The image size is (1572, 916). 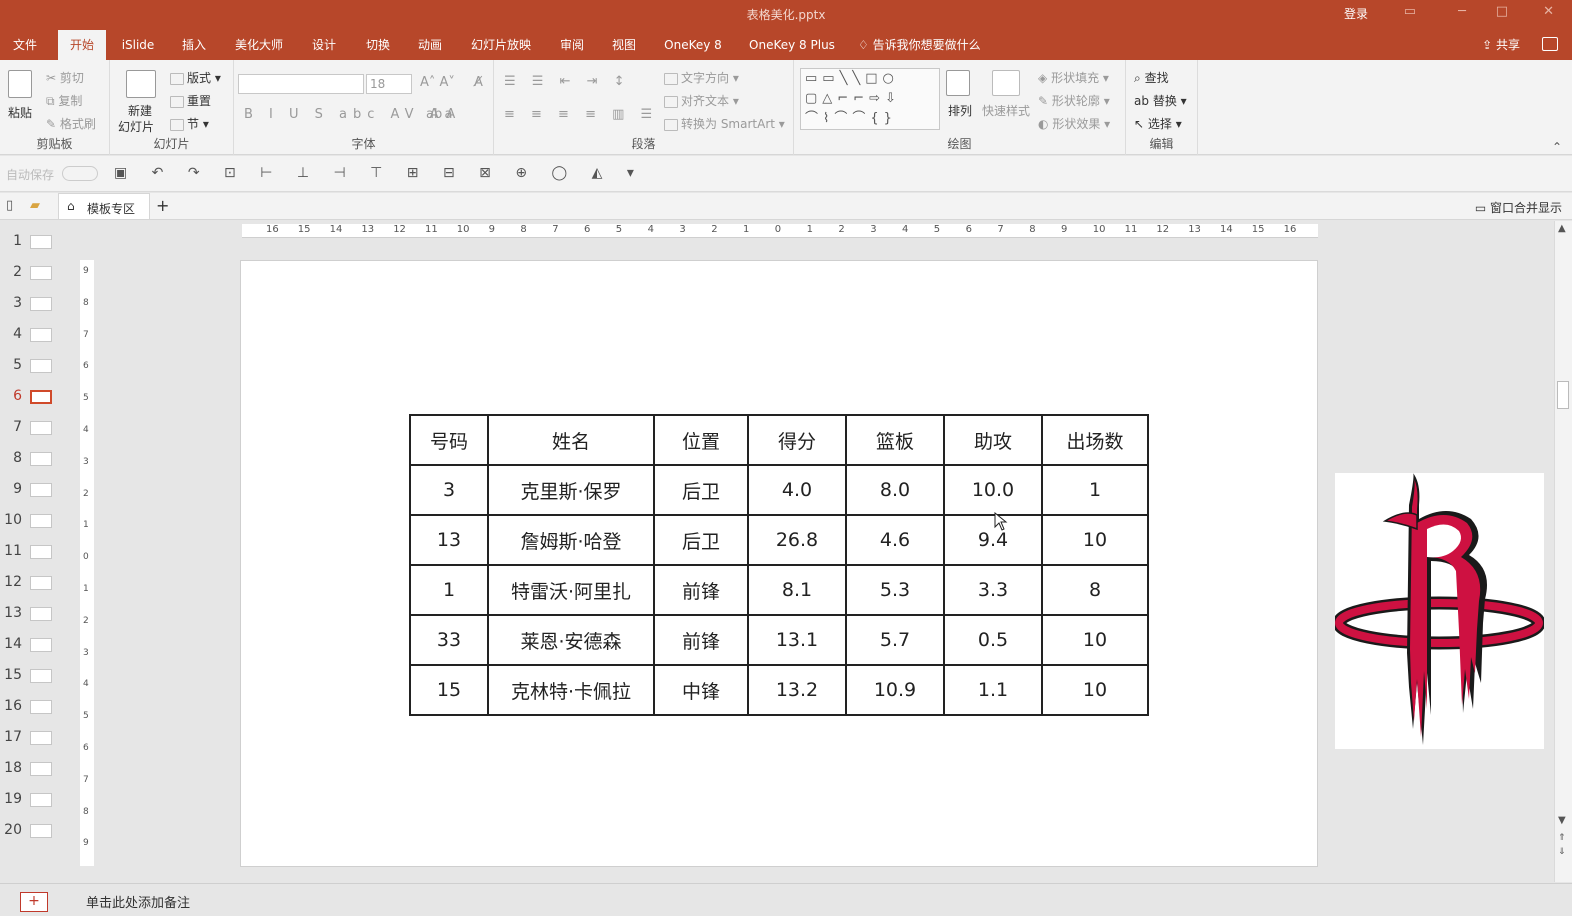 What do you see at coordinates (993, 440) in the screenshot?
I see `table-header-cell: 助攻` at bounding box center [993, 440].